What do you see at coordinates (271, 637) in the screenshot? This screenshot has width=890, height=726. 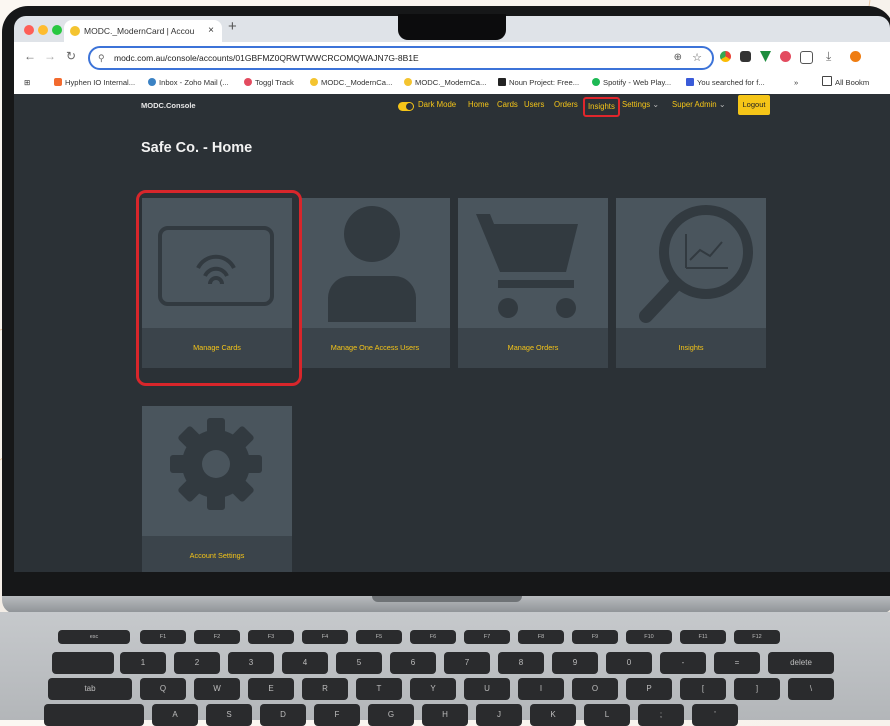 I see `key-f3: F3` at bounding box center [271, 637].